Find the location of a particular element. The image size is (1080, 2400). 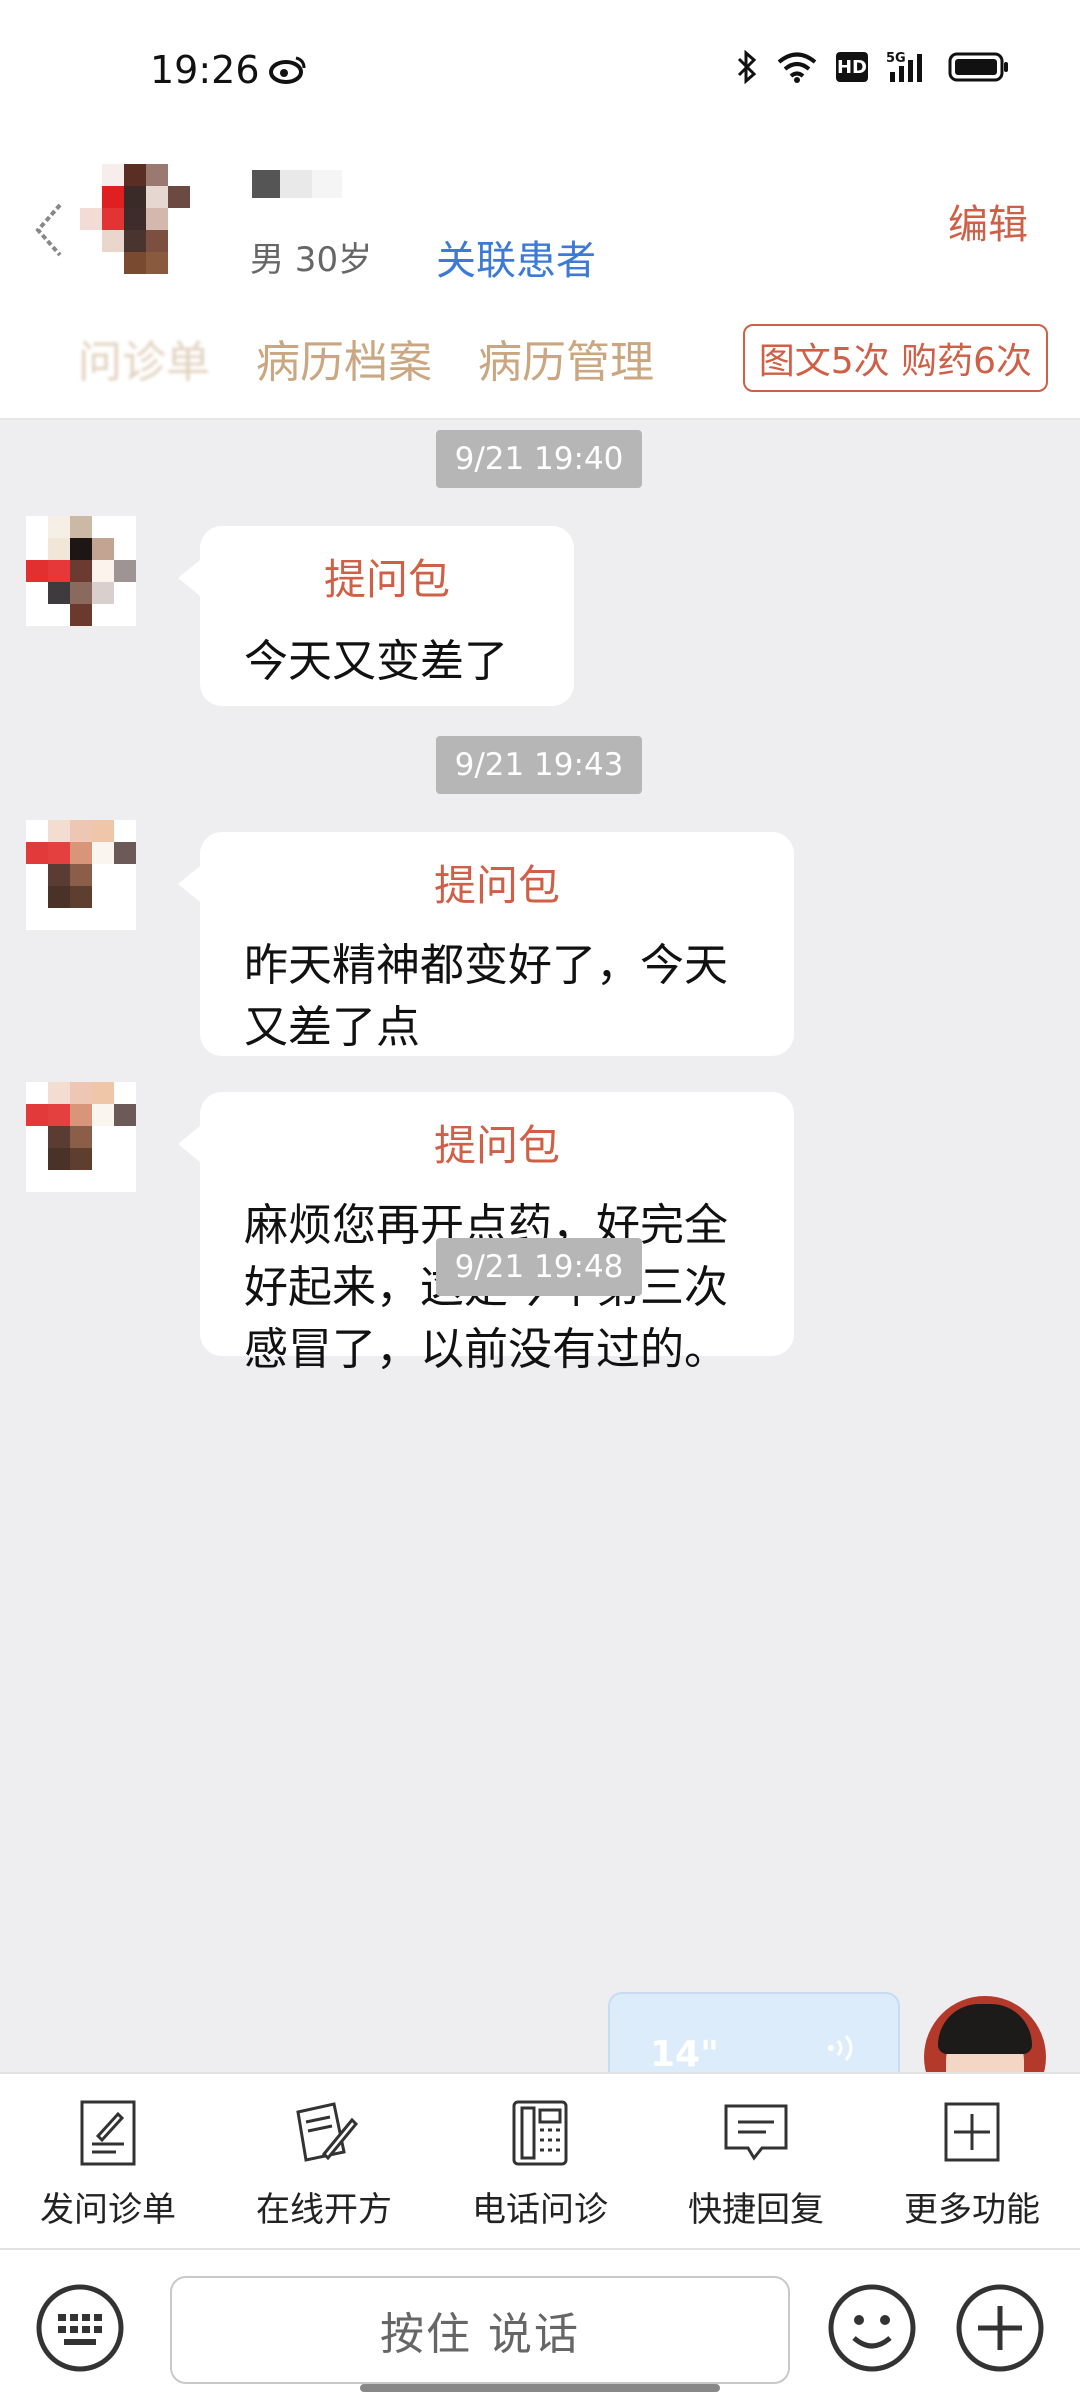

online-prescription-button: 在线开方 is located at coordinates (324, 2161).